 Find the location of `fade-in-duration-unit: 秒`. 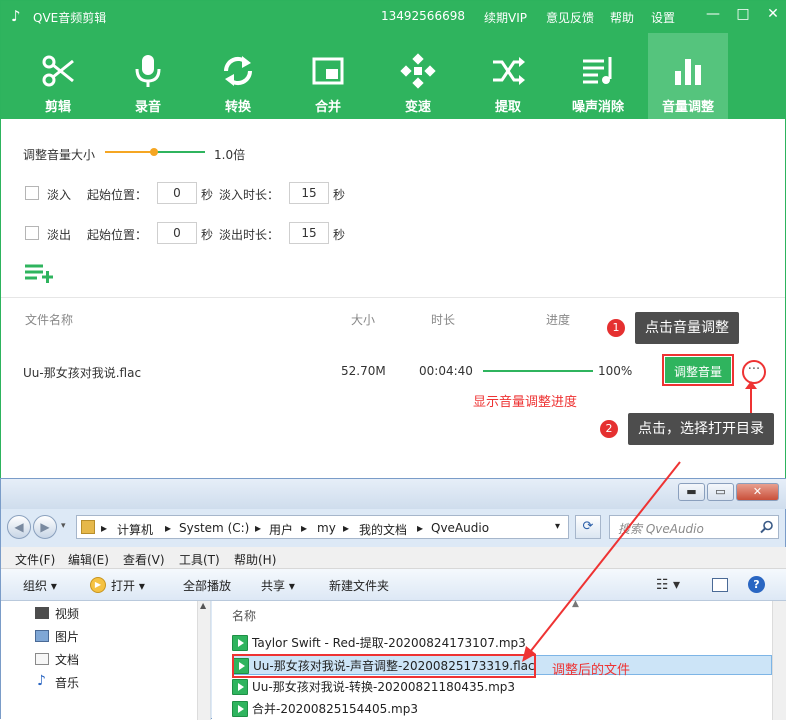

fade-in-duration-unit: 秒 is located at coordinates (339, 195).